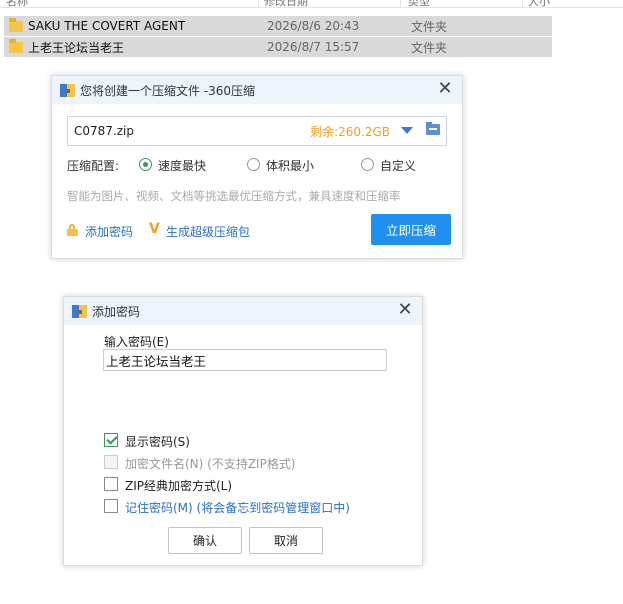 The height and width of the screenshot is (604, 623). I want to click on add-password-link: 添加密码, so click(109, 231).